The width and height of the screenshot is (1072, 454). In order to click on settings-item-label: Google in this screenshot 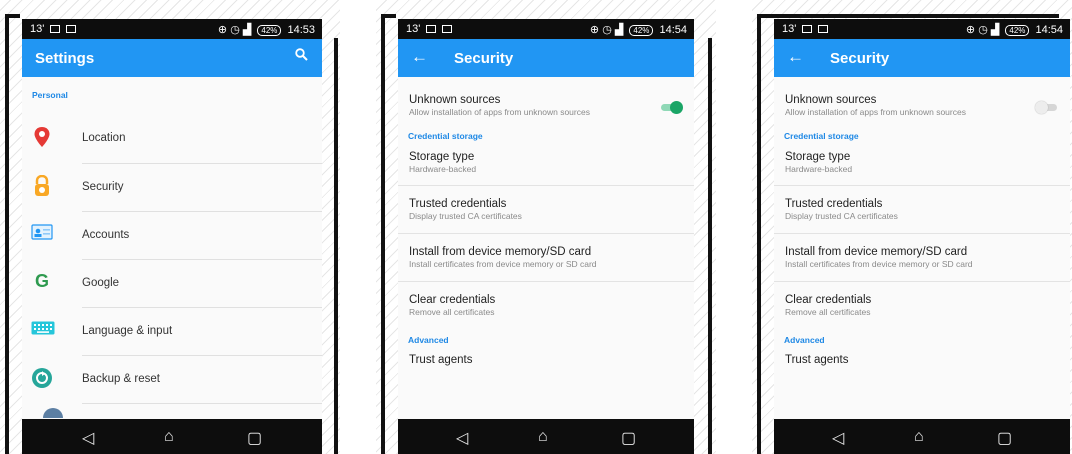, I will do `click(101, 283)`.